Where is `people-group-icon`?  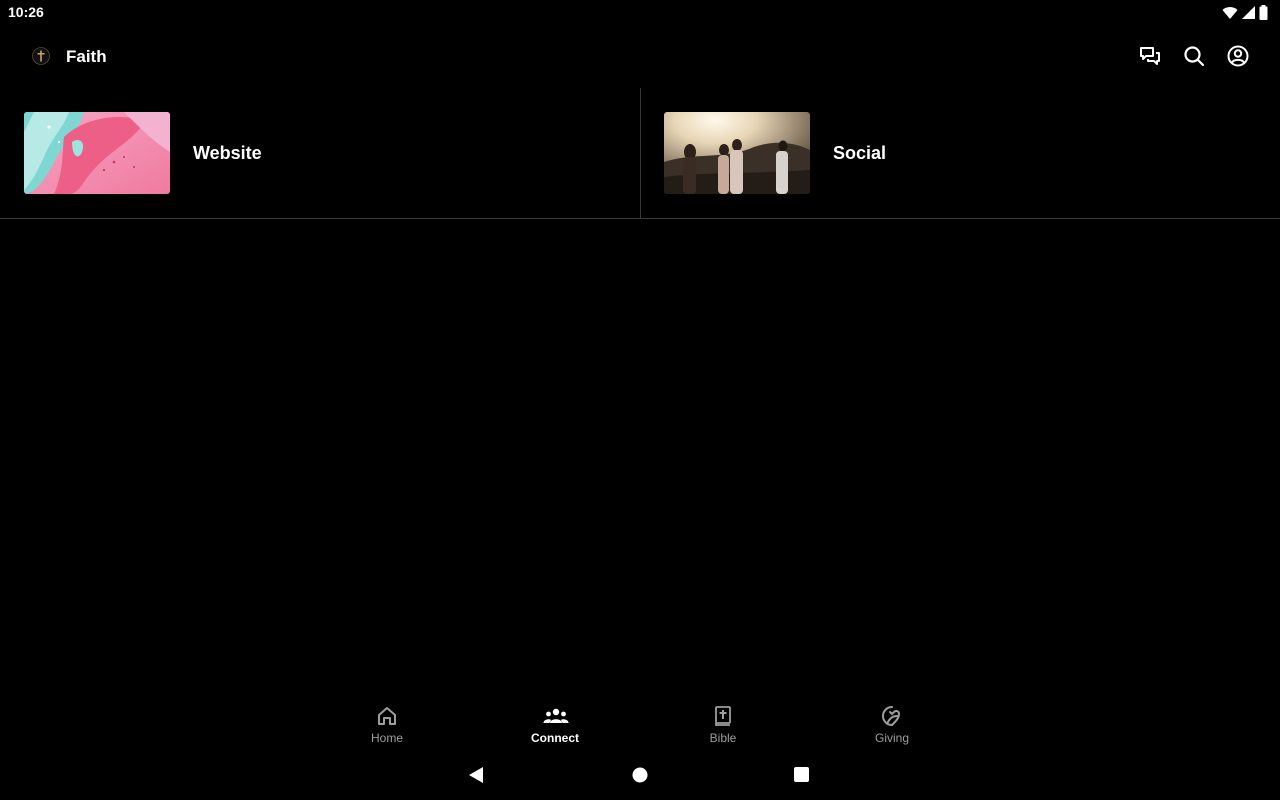
people-group-icon is located at coordinates (556, 716).